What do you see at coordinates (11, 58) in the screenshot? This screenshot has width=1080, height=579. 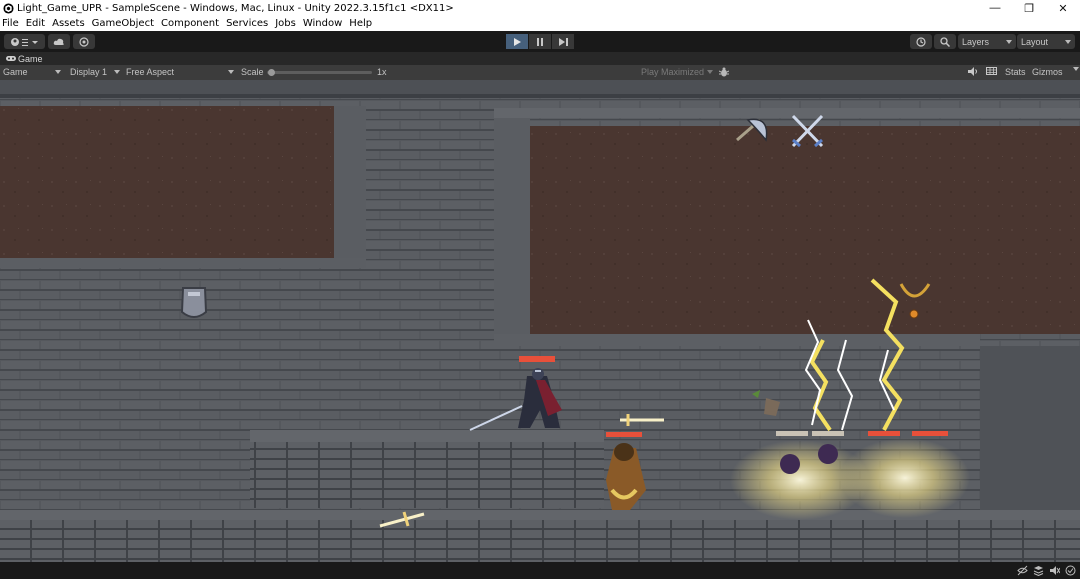 I see `gamepad-icon` at bounding box center [11, 58].